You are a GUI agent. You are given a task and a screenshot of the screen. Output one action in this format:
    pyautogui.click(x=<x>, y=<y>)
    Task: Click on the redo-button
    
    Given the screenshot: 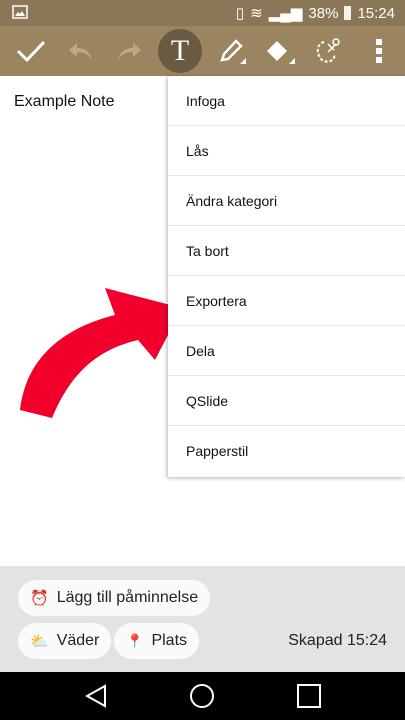 What is the action you would take?
    pyautogui.click(x=129, y=51)
    